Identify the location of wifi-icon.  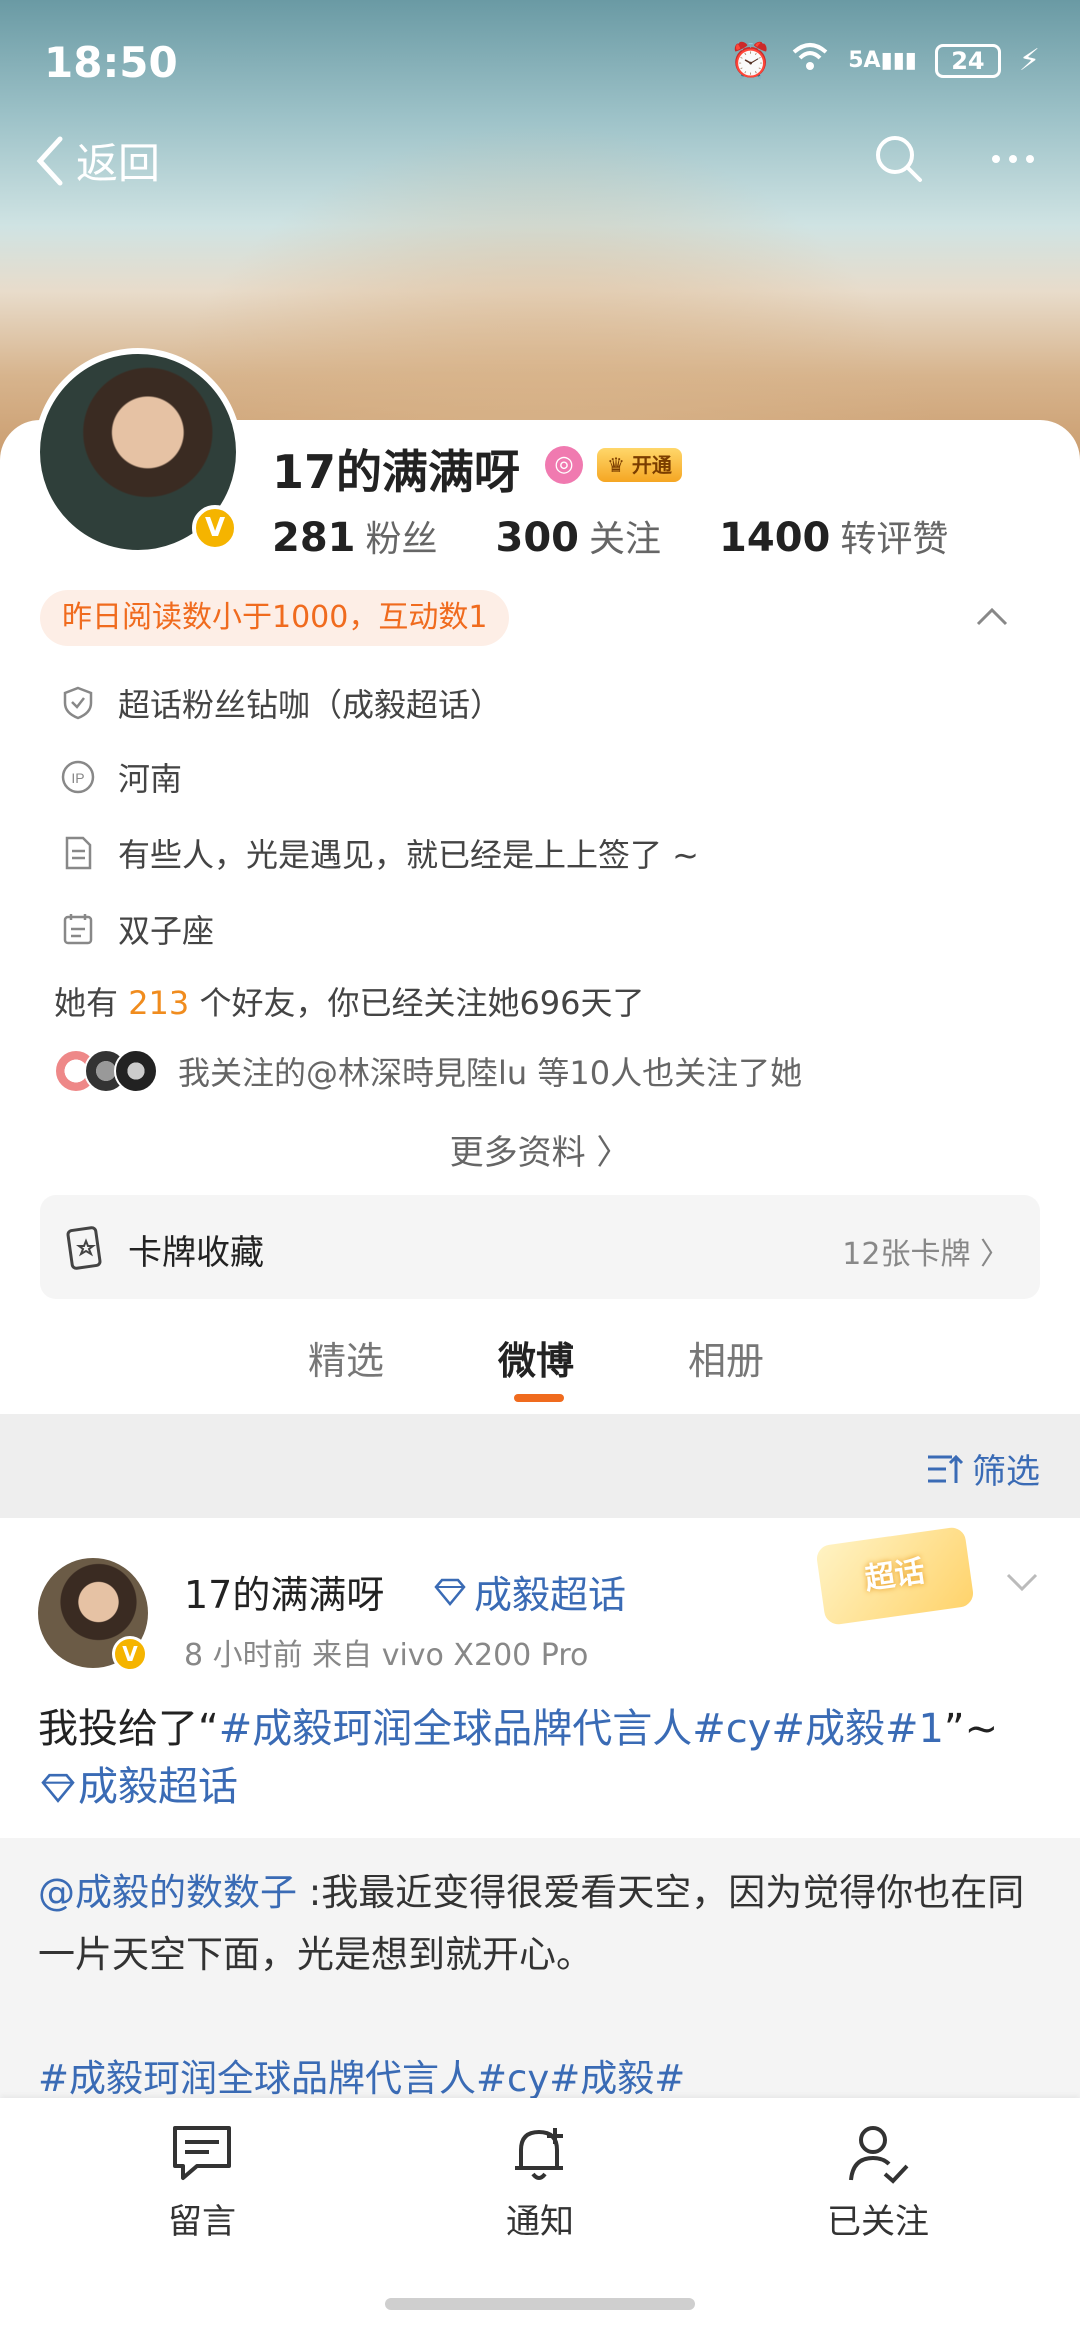
(810, 60).